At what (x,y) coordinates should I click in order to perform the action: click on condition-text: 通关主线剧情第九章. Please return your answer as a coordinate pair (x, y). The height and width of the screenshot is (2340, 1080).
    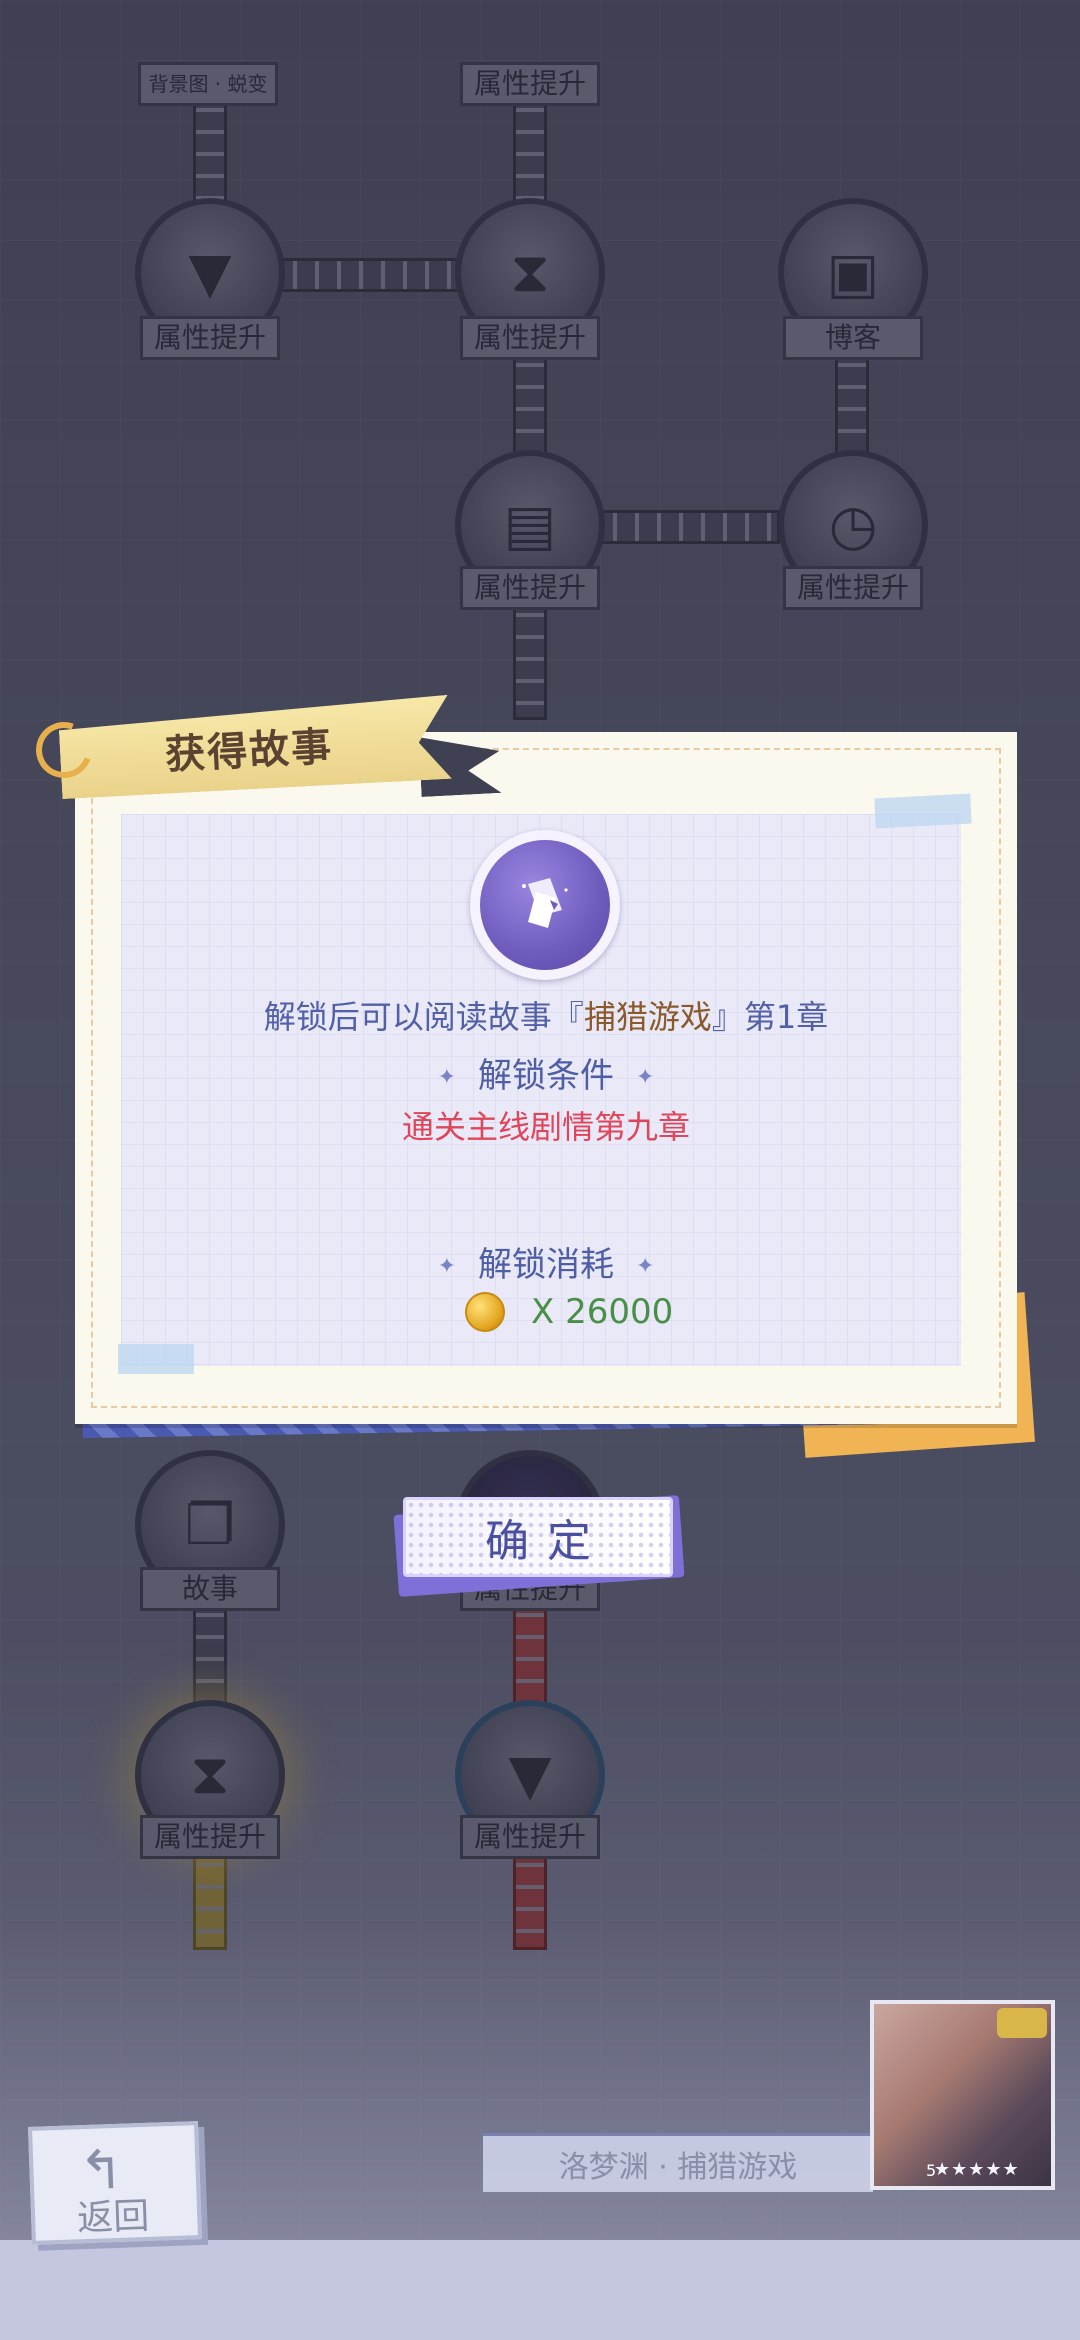
    Looking at the image, I should click on (545, 1127).